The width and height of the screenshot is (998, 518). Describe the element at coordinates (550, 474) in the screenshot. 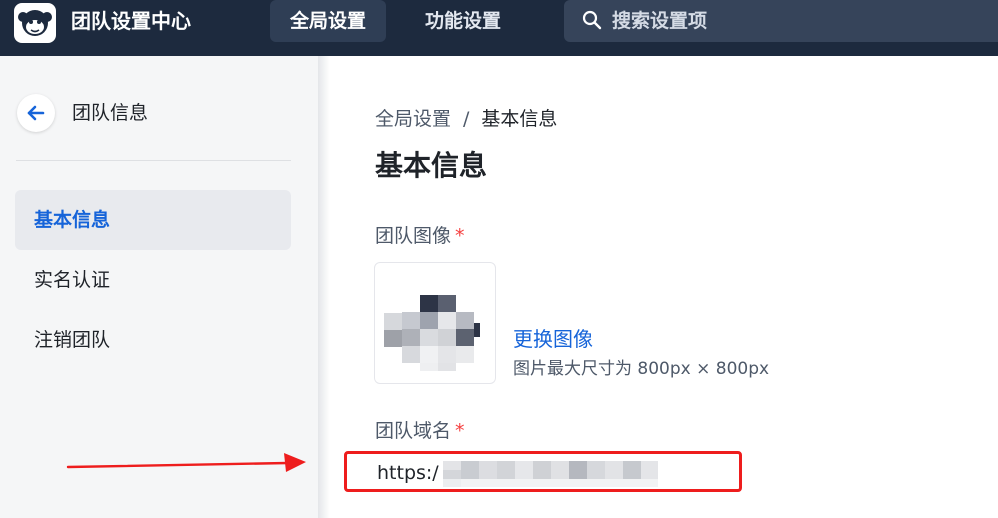

I see `redacted-domain-icon` at that location.